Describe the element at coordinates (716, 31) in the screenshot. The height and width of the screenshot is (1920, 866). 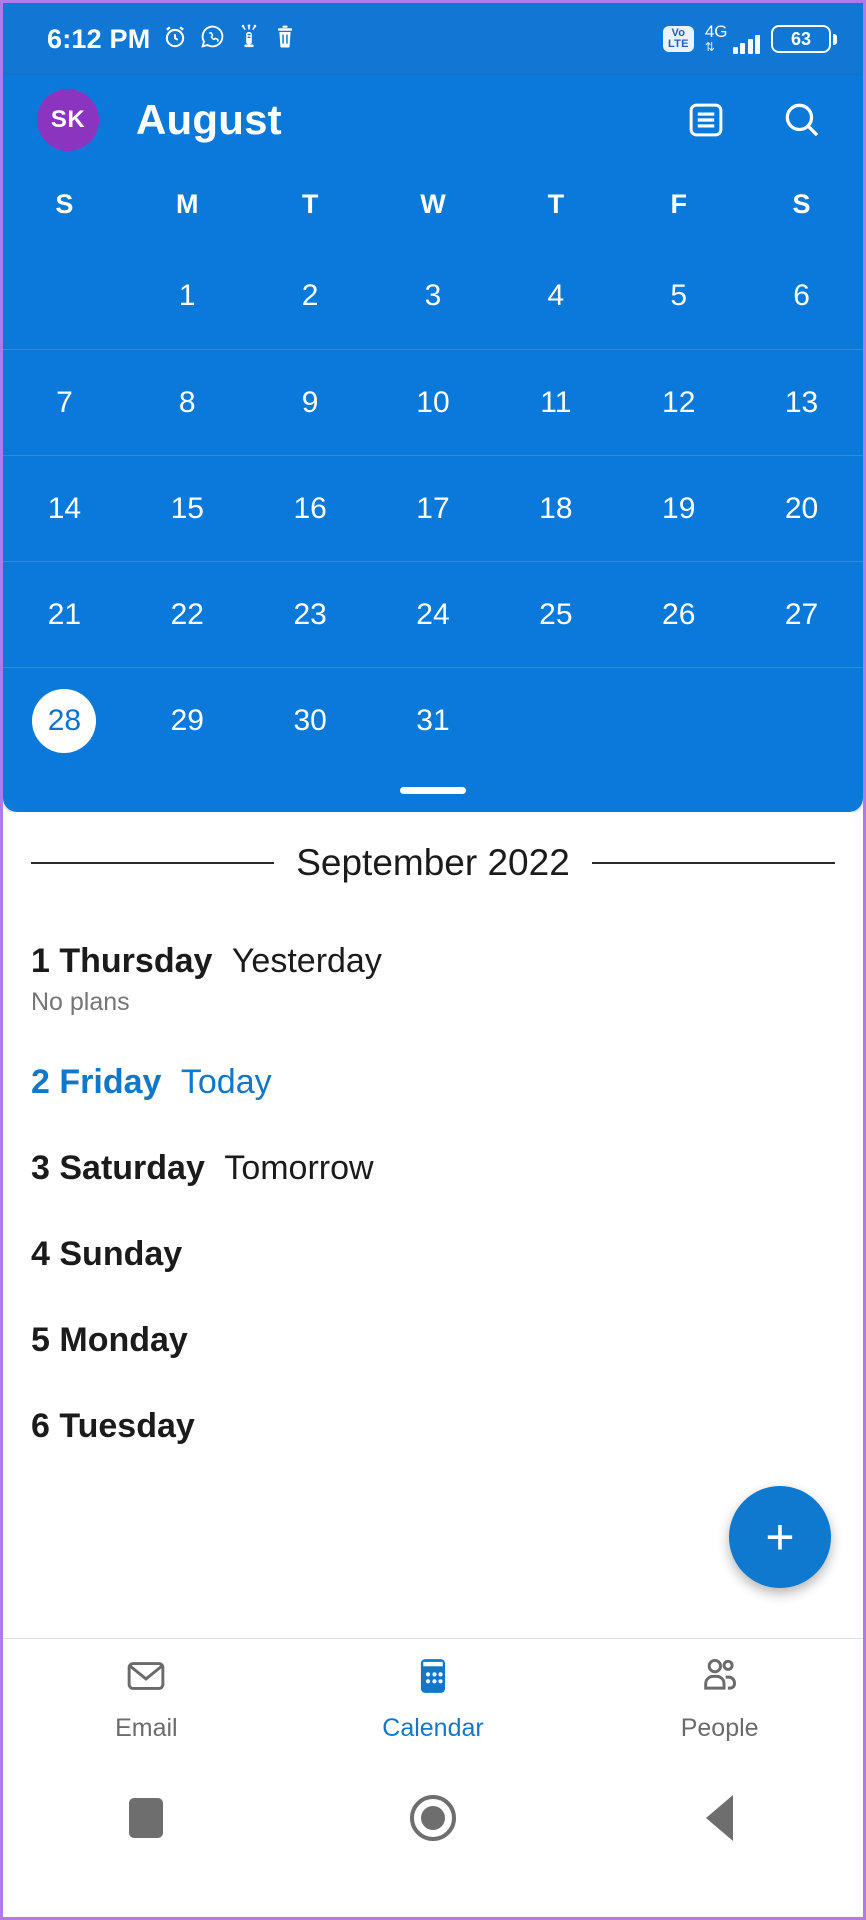
I see `network-type-label: 4G` at that location.